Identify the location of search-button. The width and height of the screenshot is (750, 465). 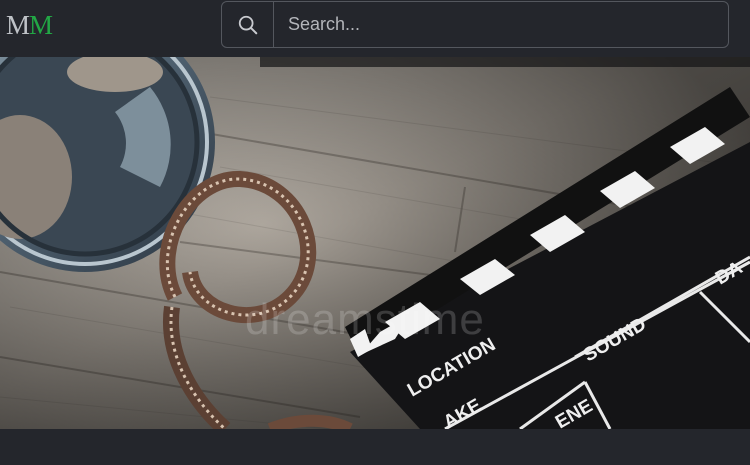
(248, 24).